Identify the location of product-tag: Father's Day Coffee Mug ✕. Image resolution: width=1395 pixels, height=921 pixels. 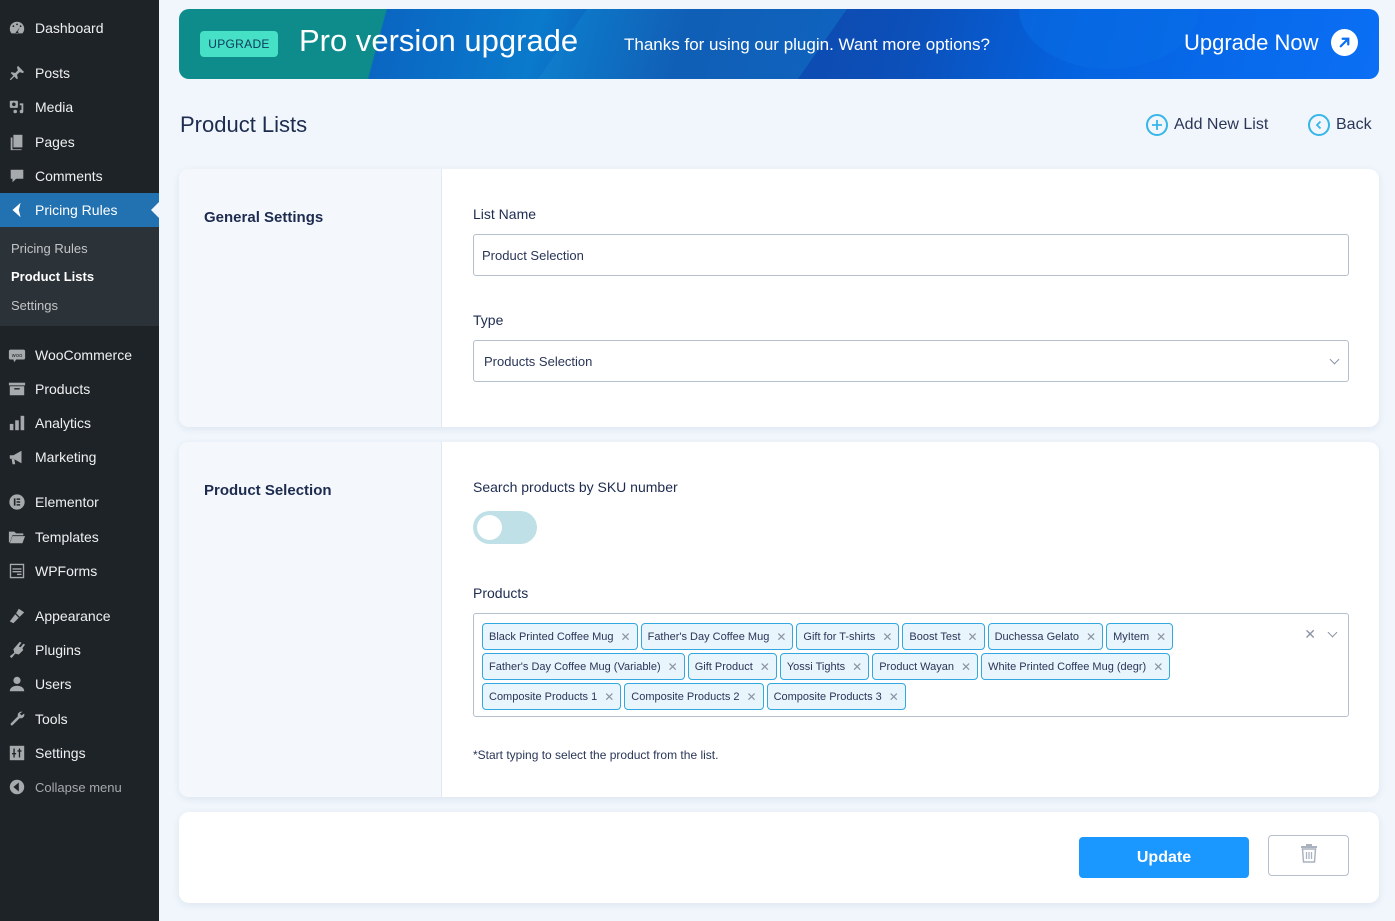
(717, 636).